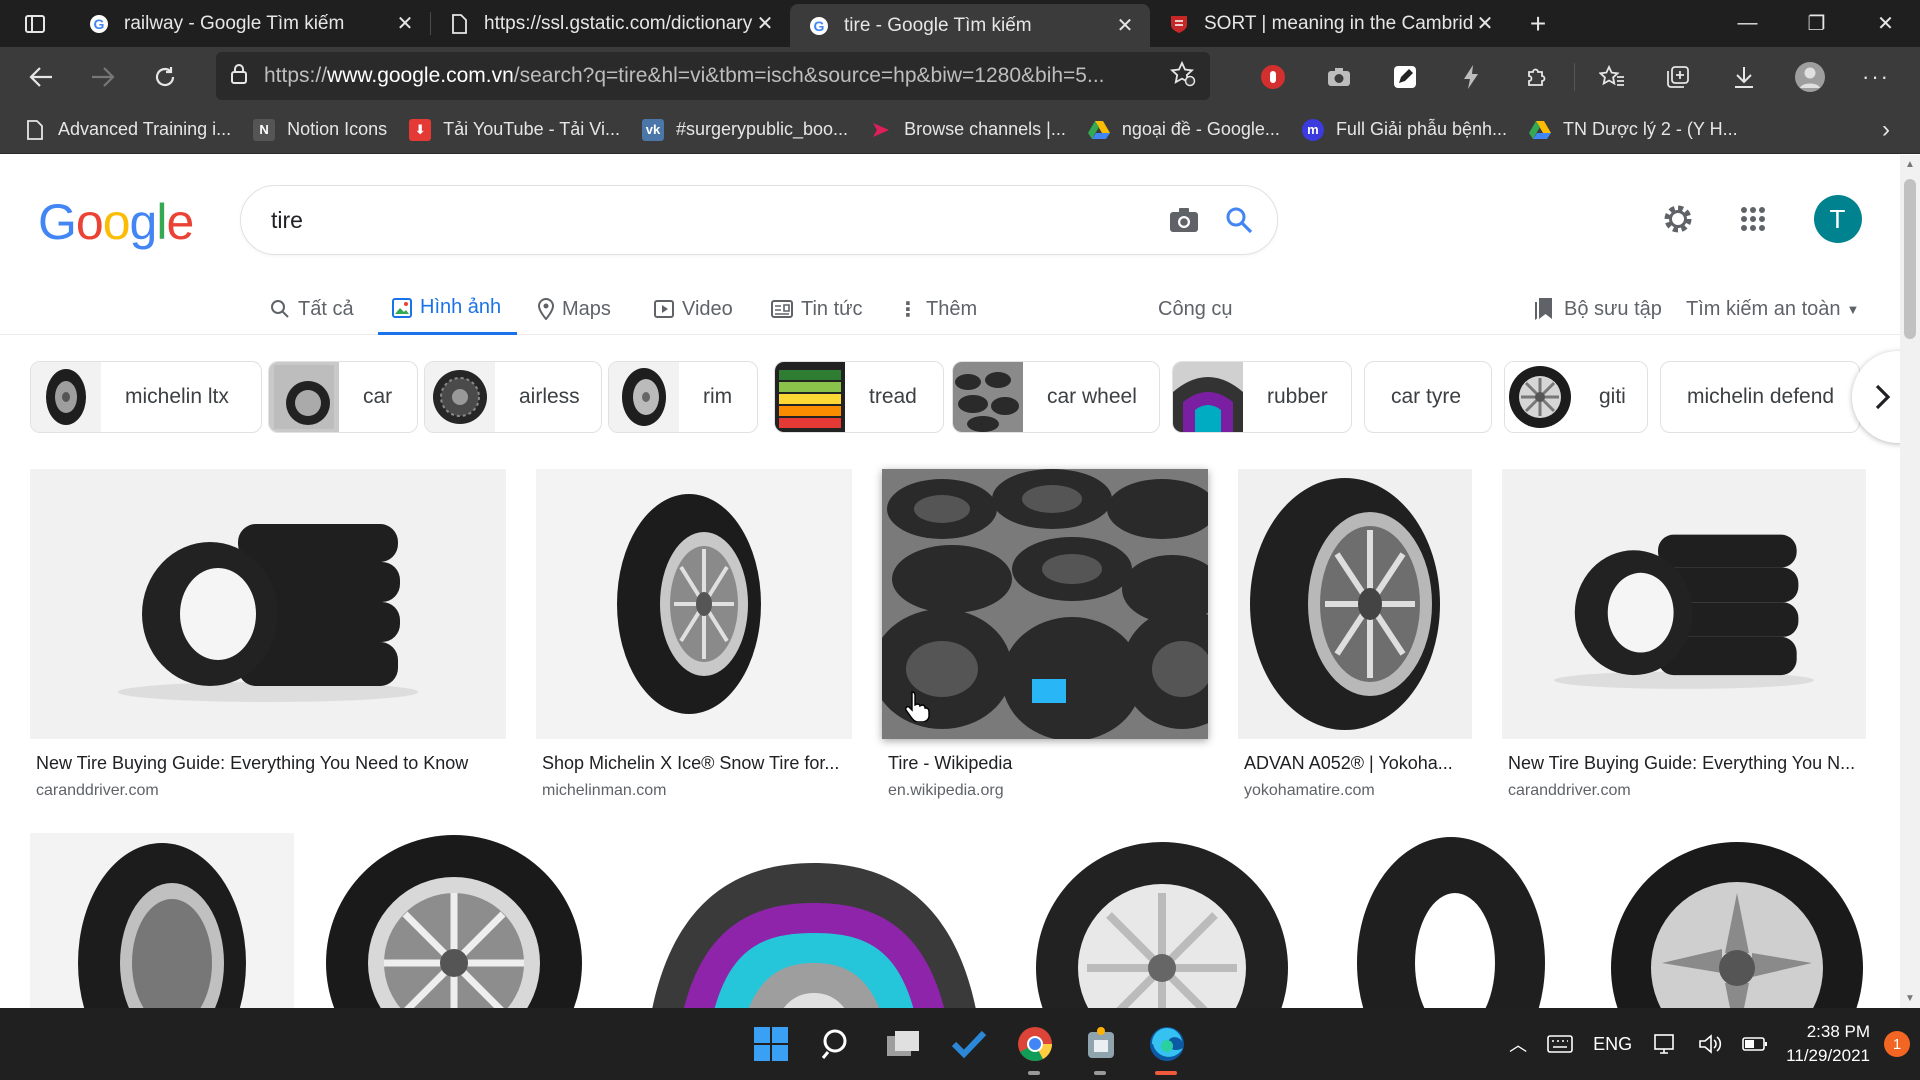  Describe the element at coordinates (1752, 219) in the screenshot. I see `apps-grid-icon` at that location.